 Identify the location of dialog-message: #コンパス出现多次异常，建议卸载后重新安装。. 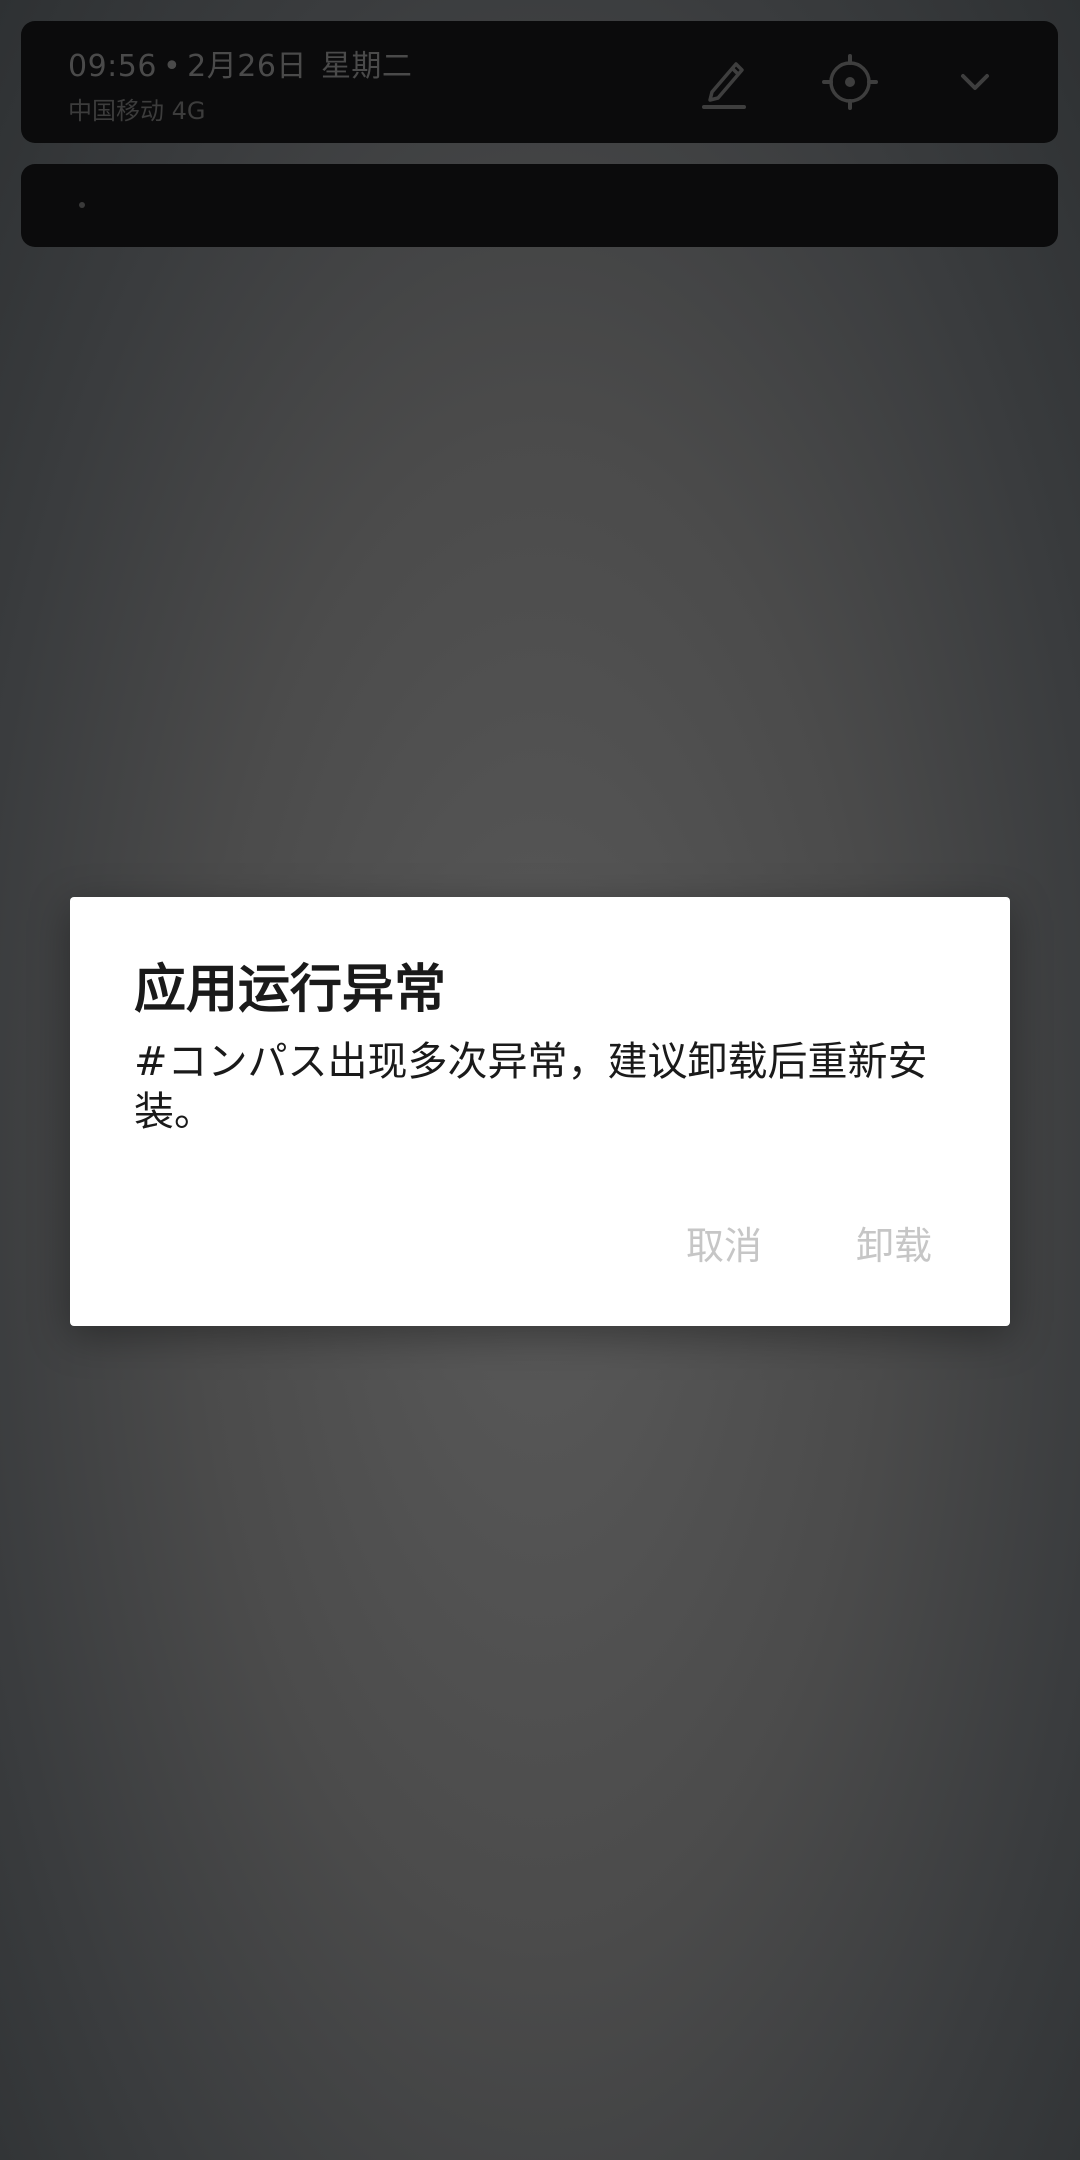
(531, 1087).